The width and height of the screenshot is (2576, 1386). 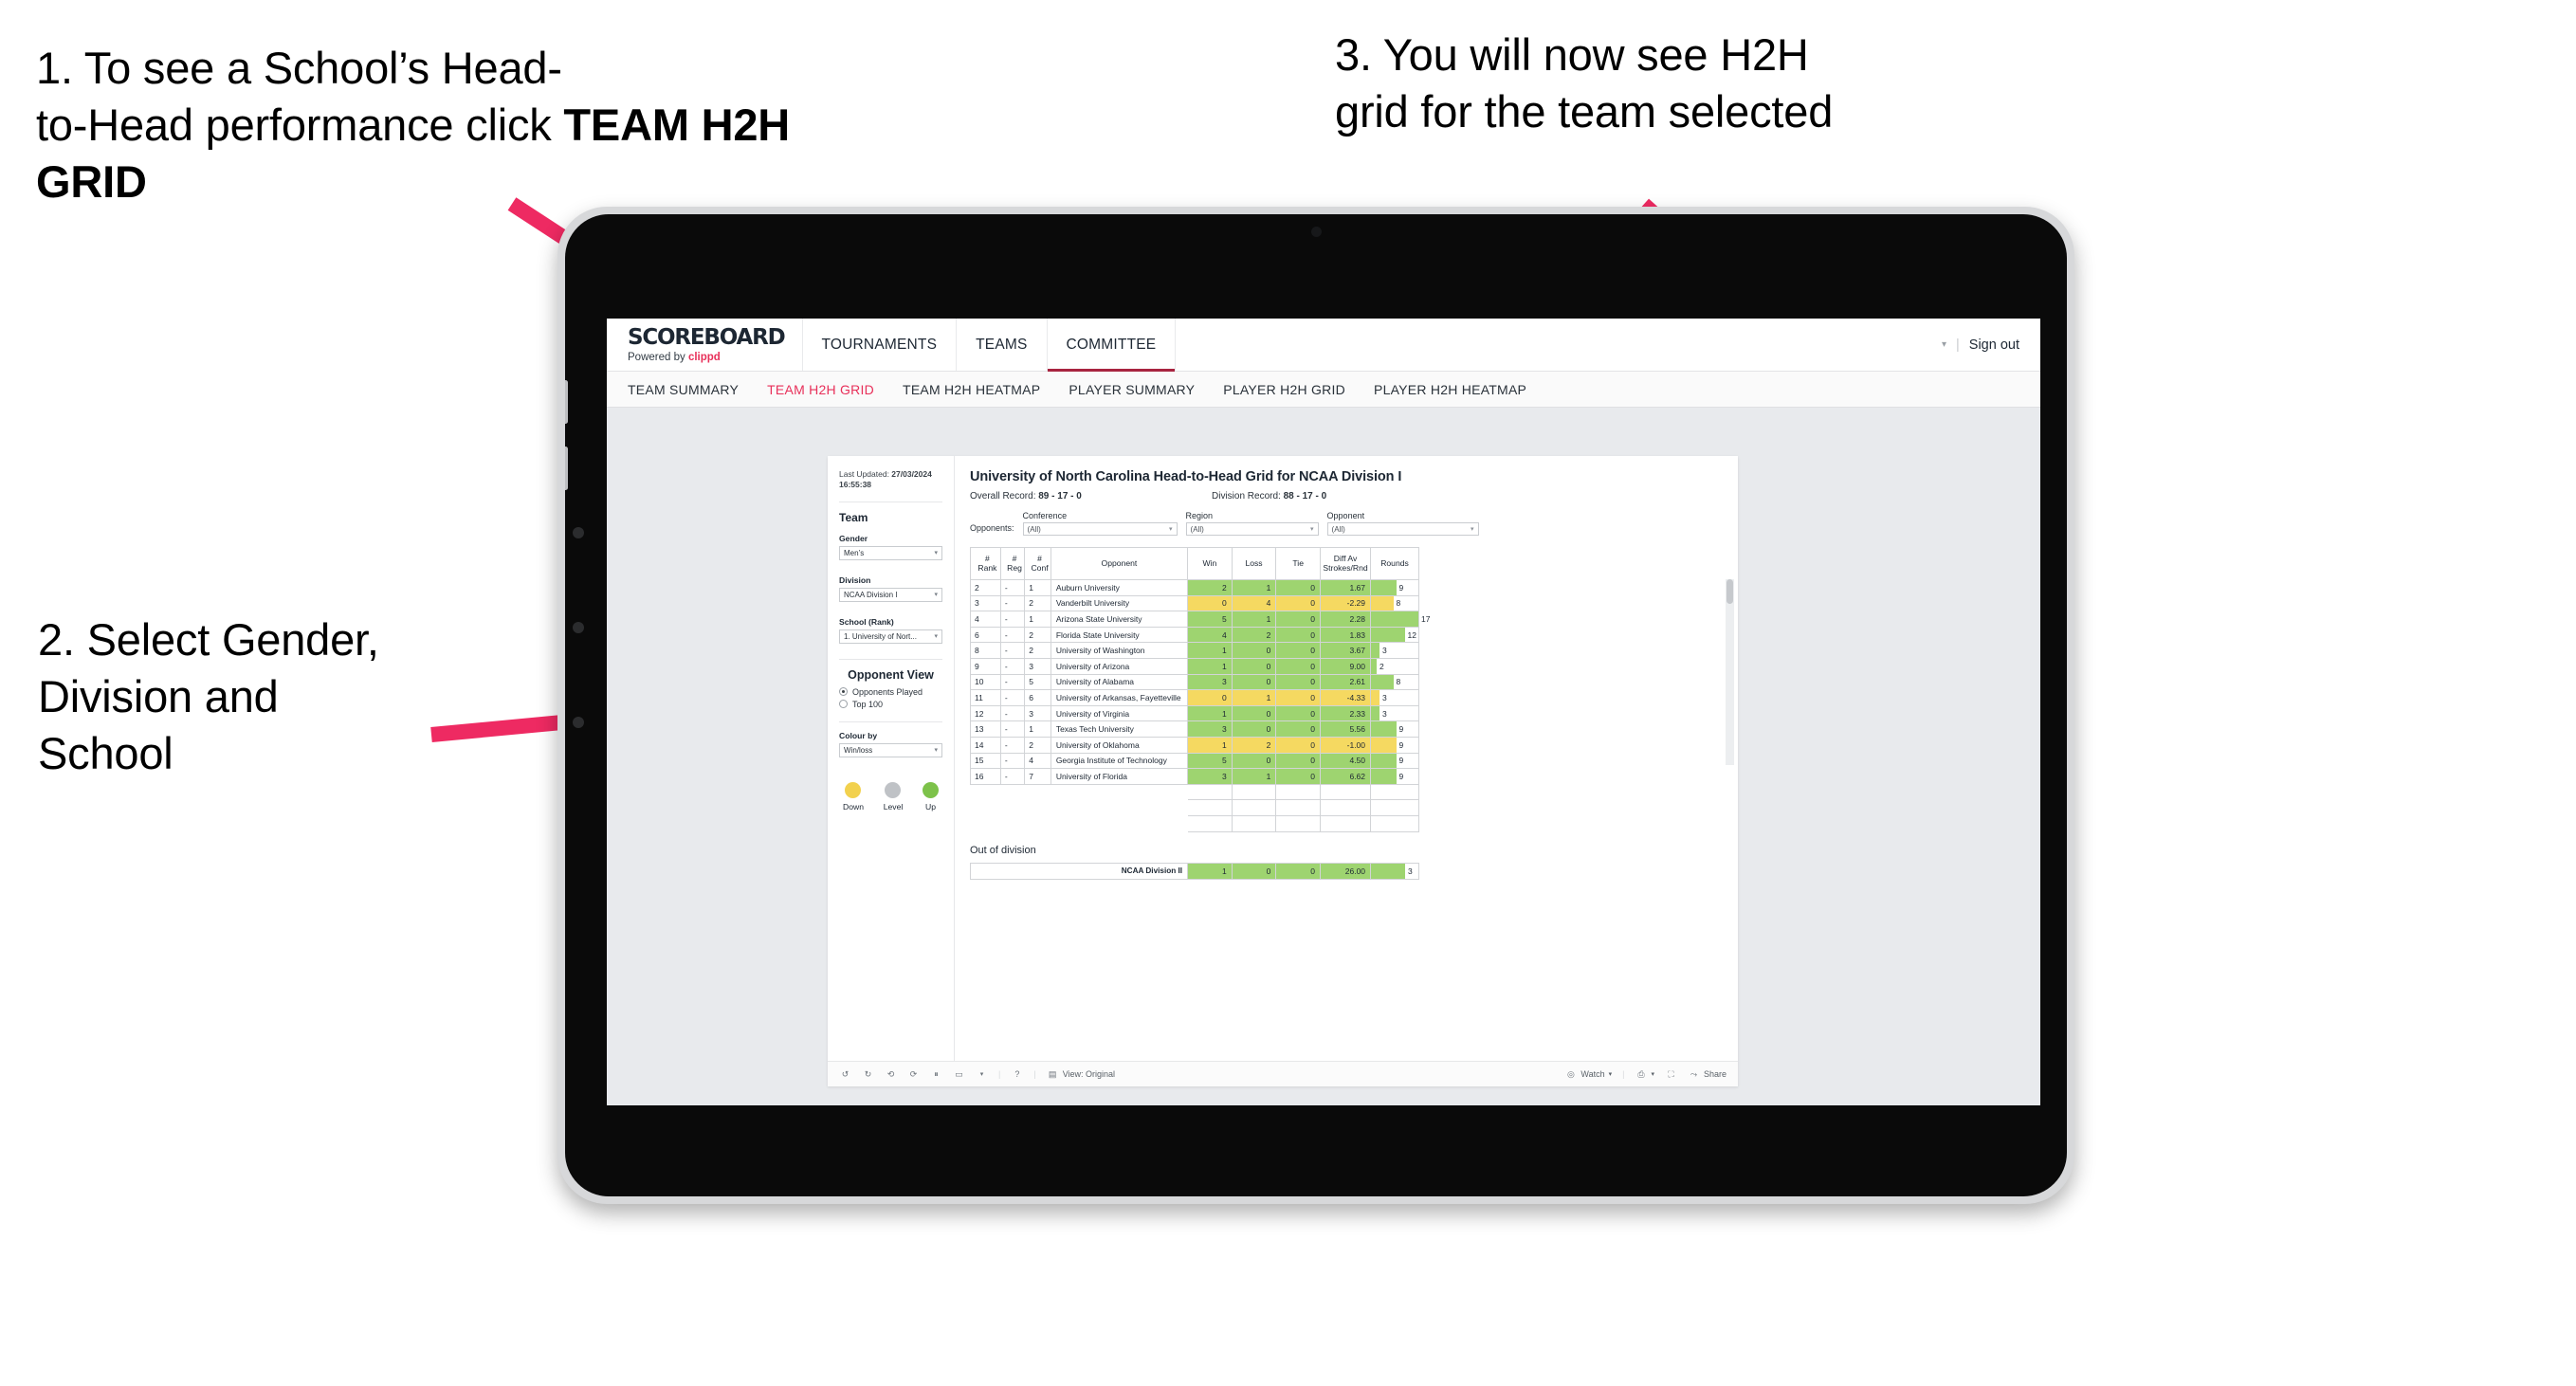 What do you see at coordinates (1194, 777) in the screenshot?
I see `table-row: 16-7 University of Florida 3 1 0 6.62 9` at bounding box center [1194, 777].